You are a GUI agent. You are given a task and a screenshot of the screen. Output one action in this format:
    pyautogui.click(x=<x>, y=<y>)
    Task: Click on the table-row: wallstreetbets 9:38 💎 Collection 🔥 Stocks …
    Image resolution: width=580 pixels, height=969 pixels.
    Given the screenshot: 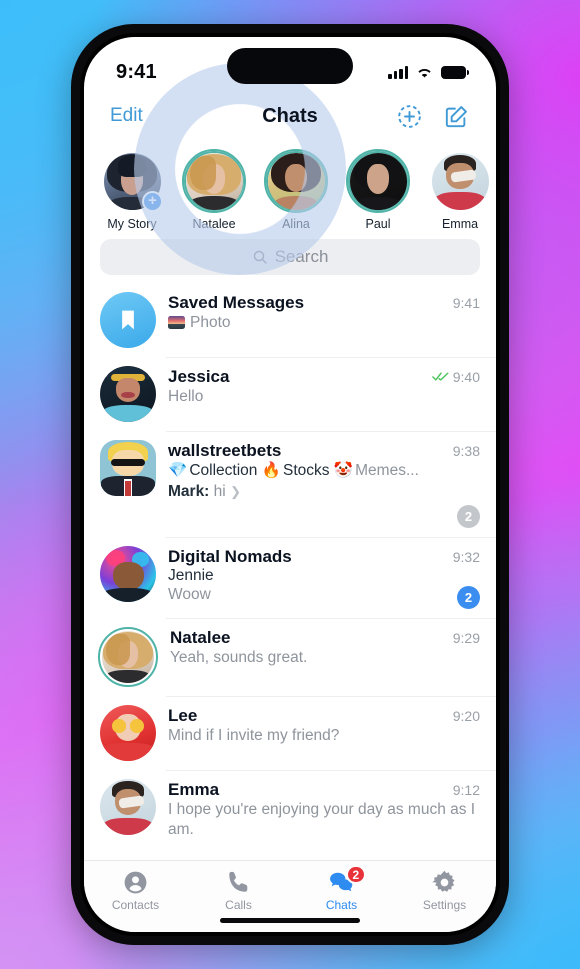 What is the action you would take?
    pyautogui.click(x=290, y=484)
    